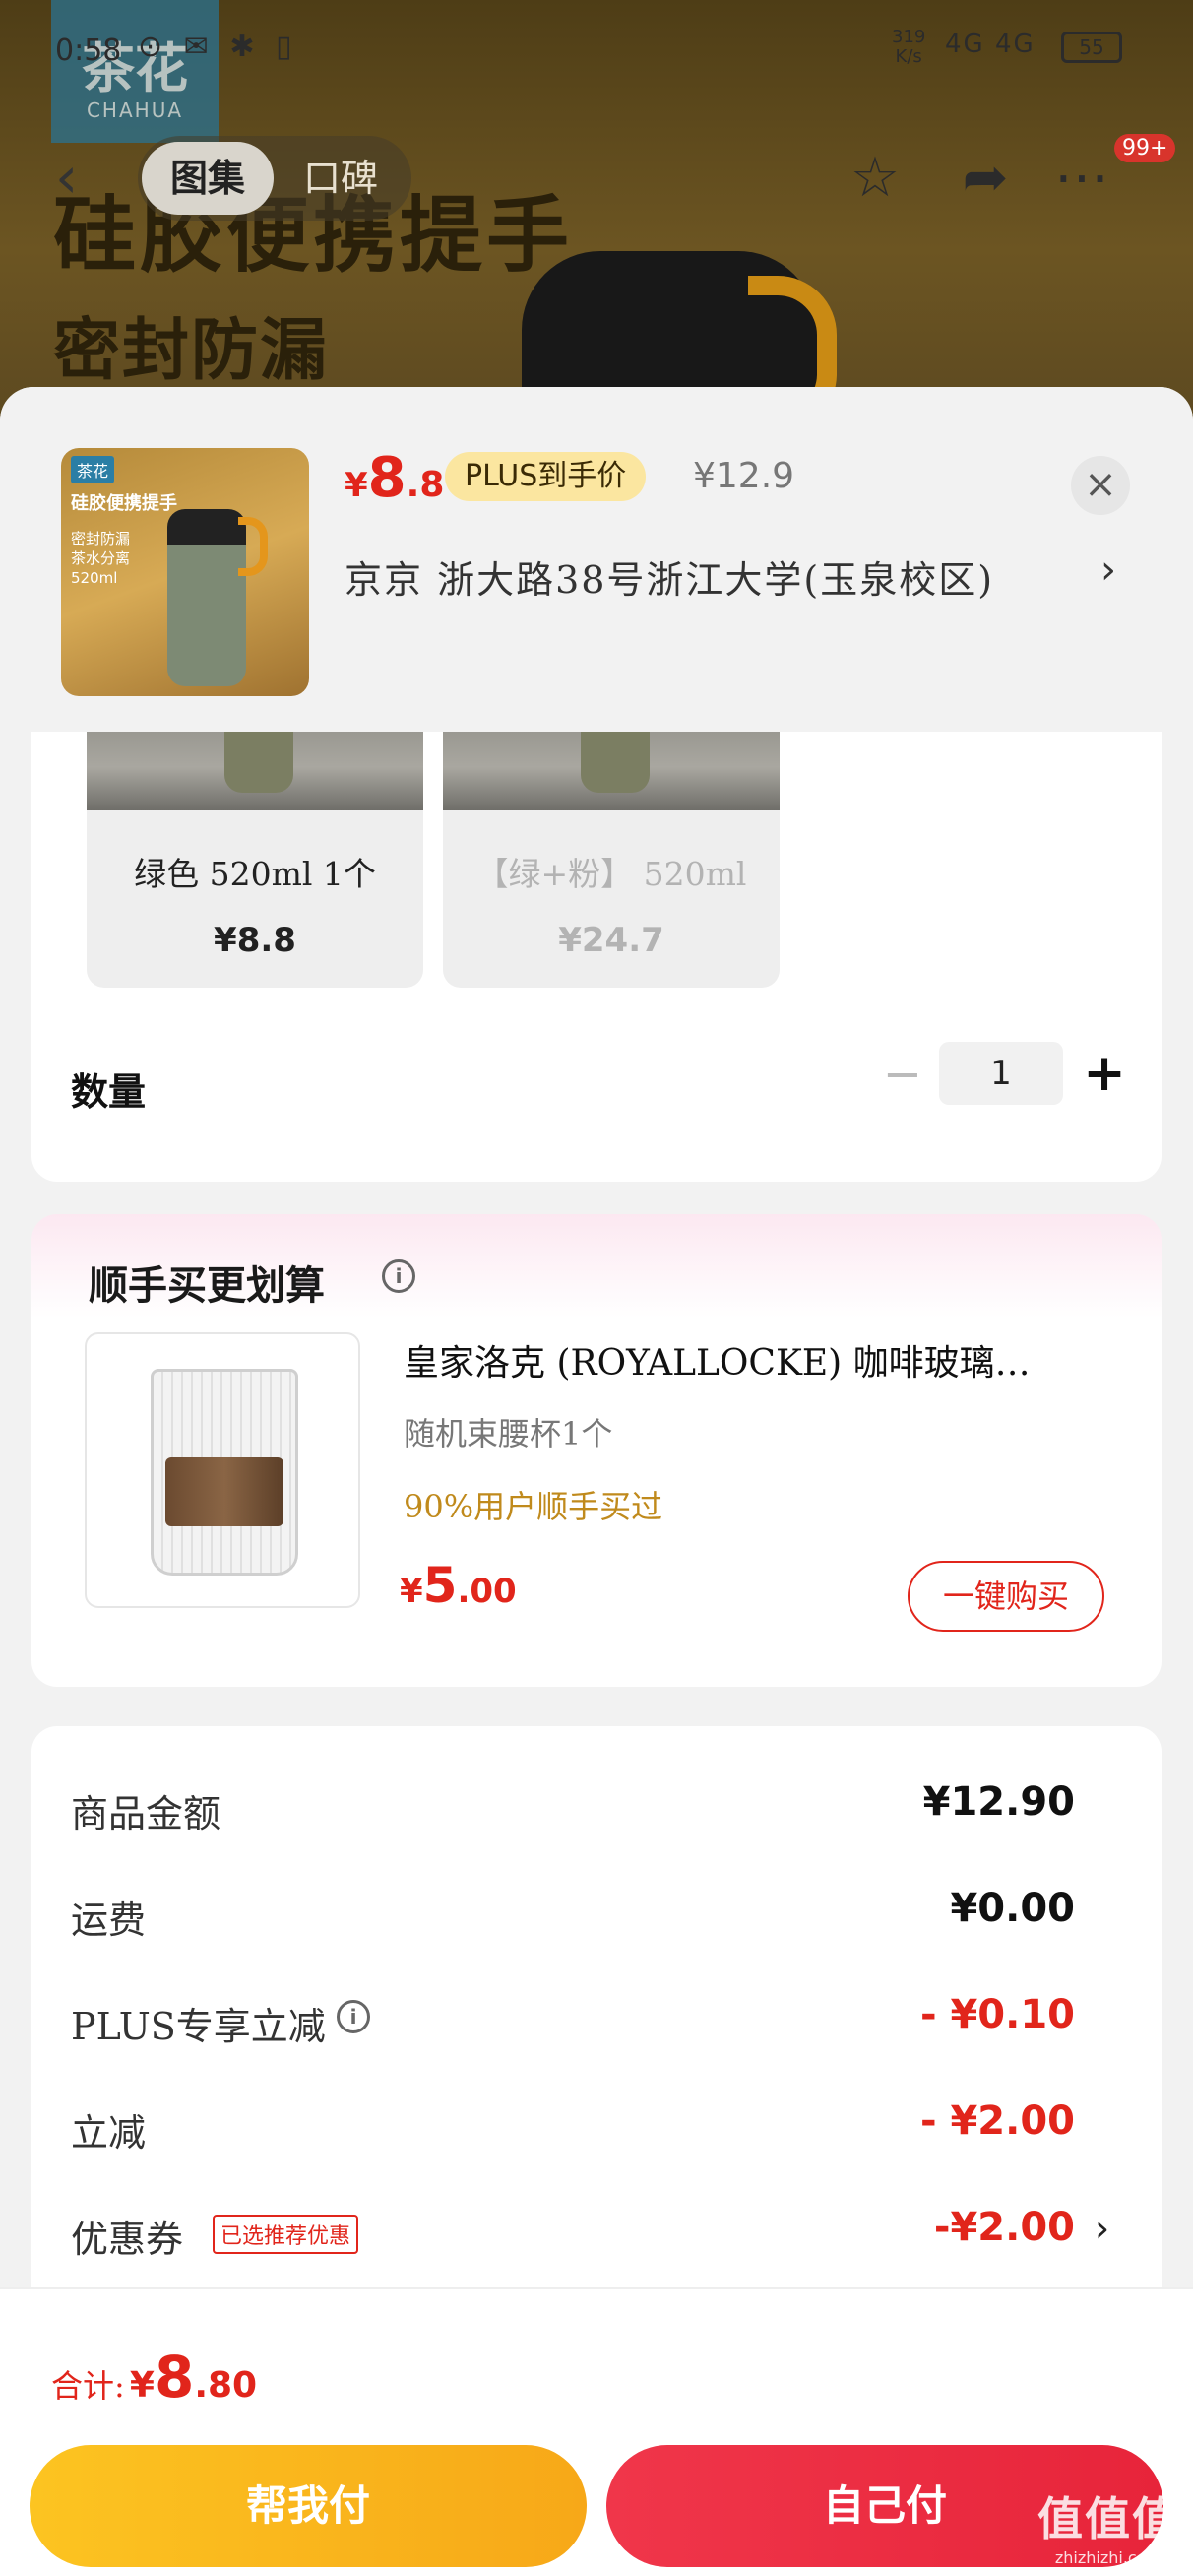  Describe the element at coordinates (744, 476) in the screenshot. I see `original-price: ¥12.9` at that location.